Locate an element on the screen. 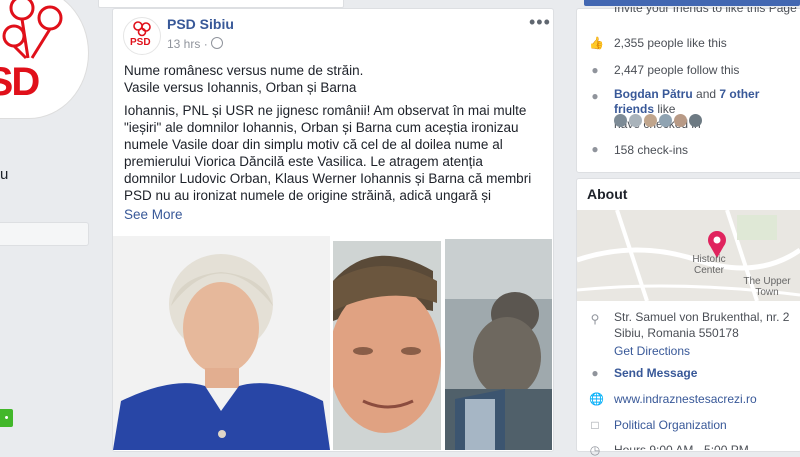 This screenshot has width=800, height=457. see-more-link: See More is located at coordinates (153, 214).